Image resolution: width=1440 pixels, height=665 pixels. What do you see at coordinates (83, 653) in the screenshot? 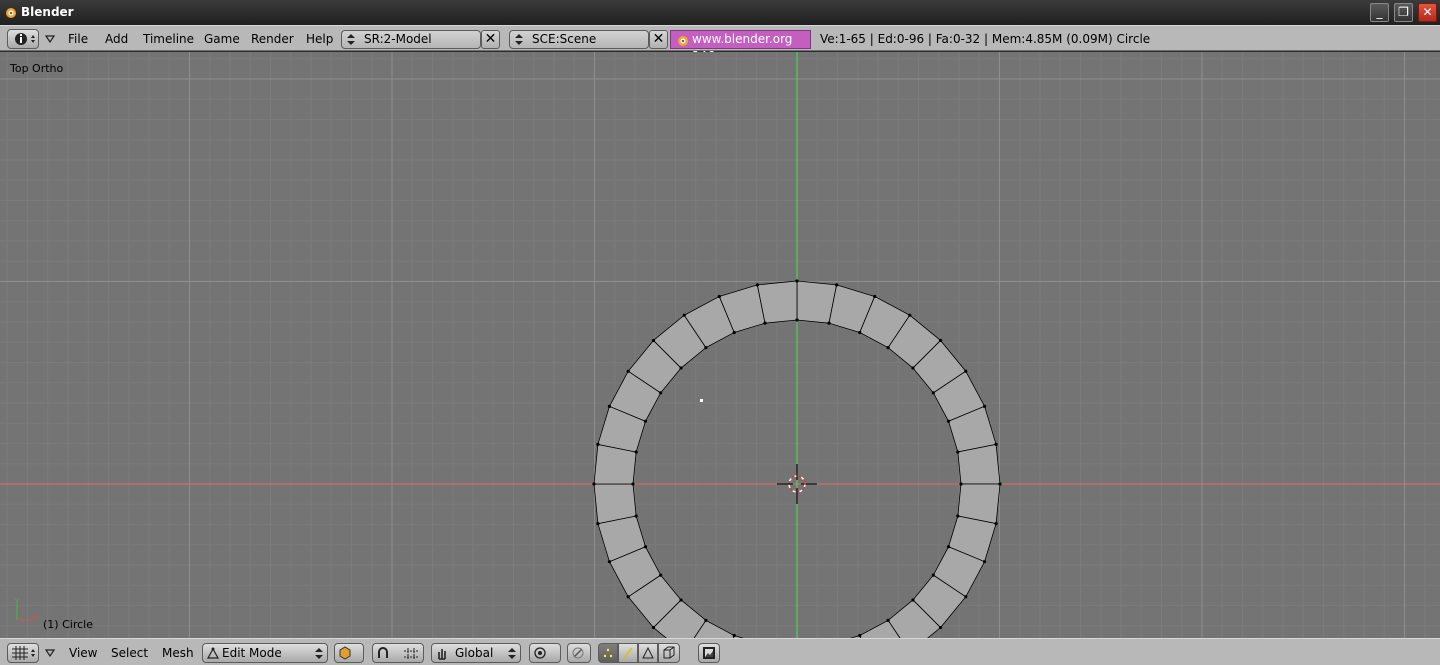
I see `menu-view: View` at bounding box center [83, 653].